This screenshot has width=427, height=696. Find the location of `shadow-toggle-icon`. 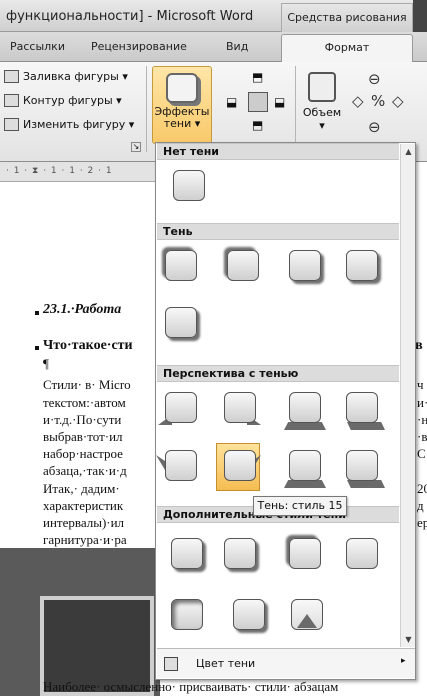

shadow-toggle-icon is located at coordinates (258, 102).